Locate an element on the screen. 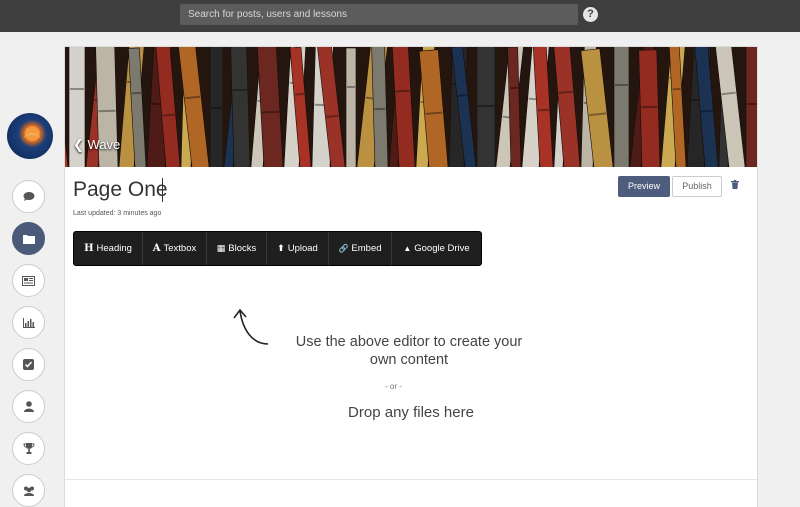 This screenshot has width=800, height=507. bar-chart-icon is located at coordinates (28, 322).